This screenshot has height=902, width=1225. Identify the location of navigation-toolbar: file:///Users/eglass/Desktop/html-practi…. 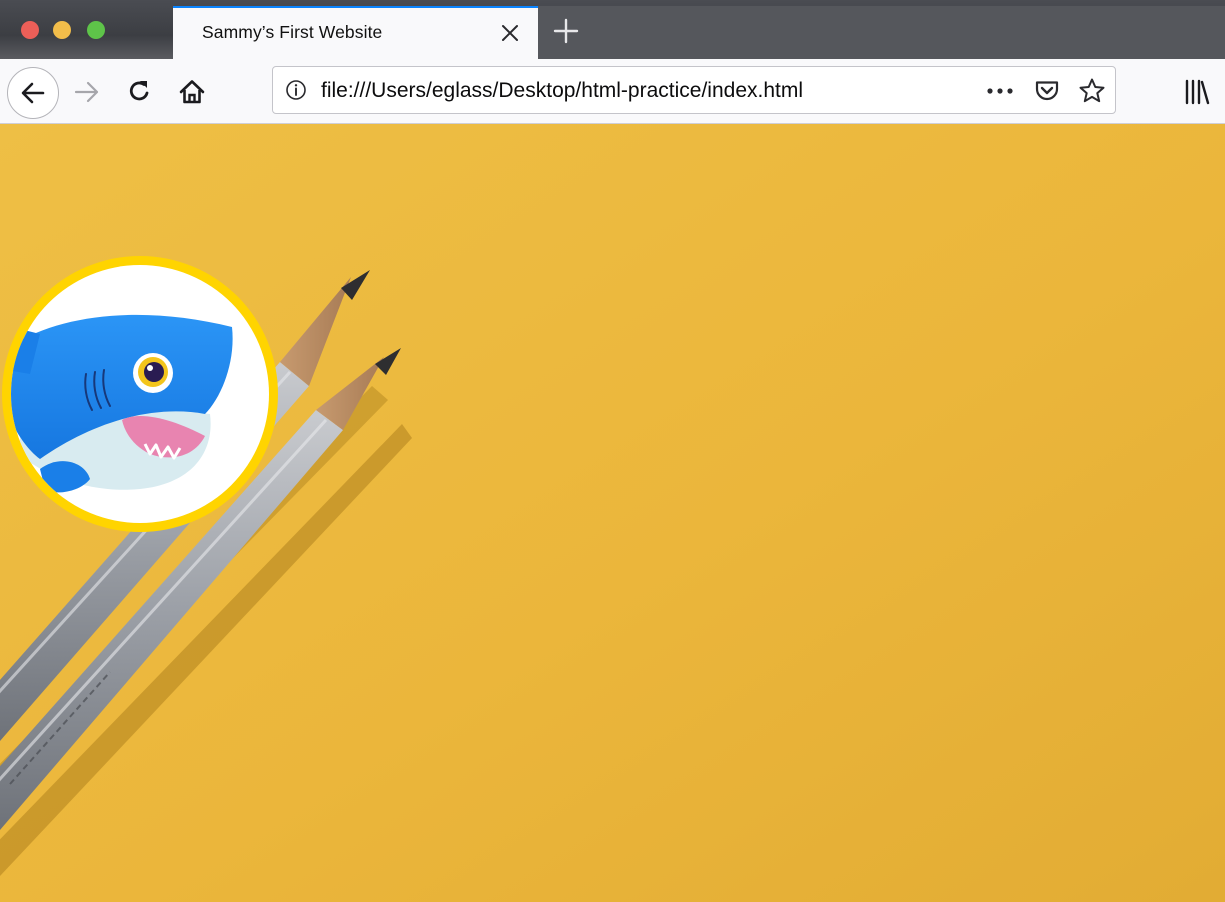
(612, 91).